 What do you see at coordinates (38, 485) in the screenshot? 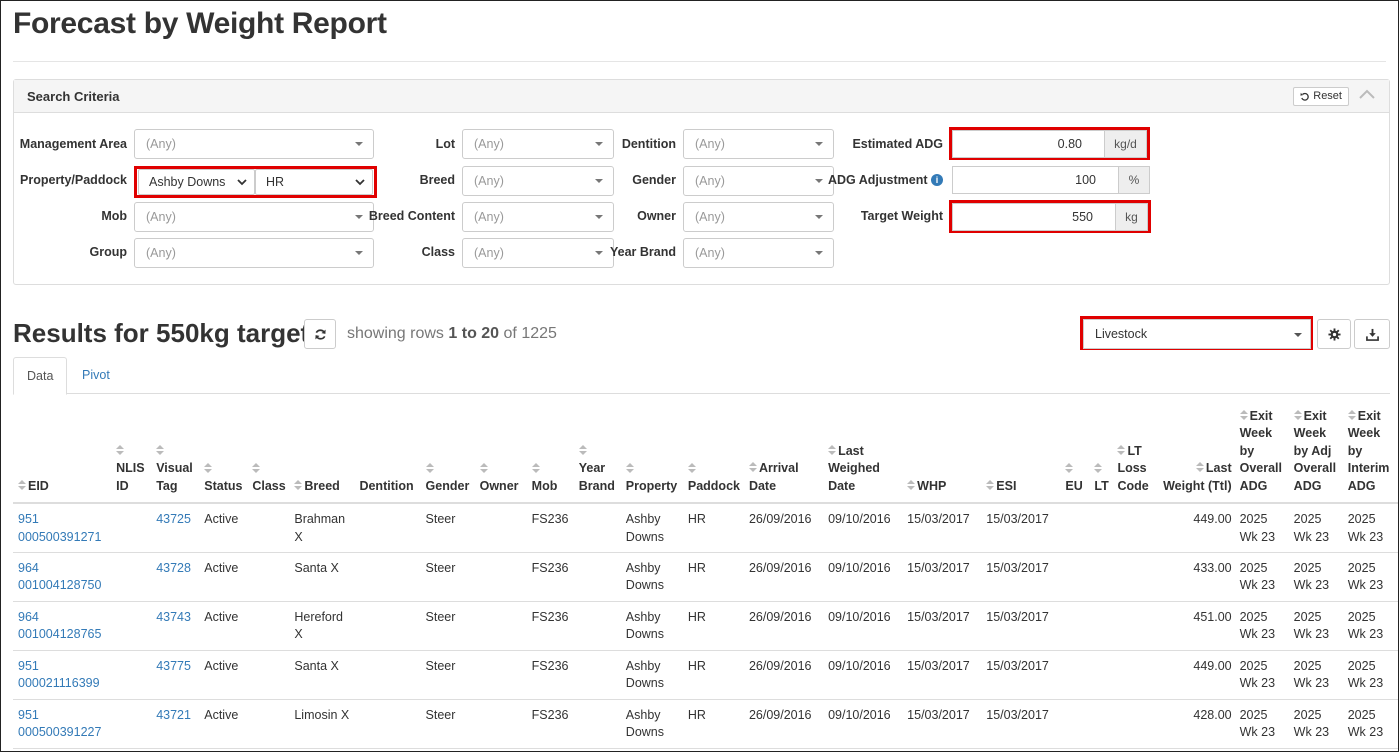
I see `col-eid-label: EID` at bounding box center [38, 485].